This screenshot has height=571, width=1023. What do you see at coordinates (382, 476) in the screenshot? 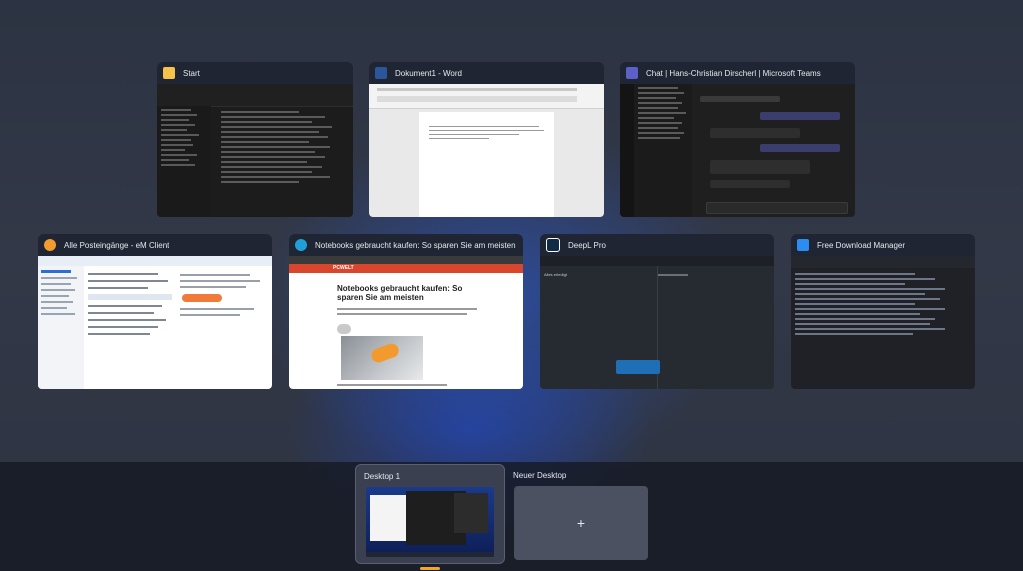
I see `desktop-1-label: Desktop 1` at bounding box center [382, 476].